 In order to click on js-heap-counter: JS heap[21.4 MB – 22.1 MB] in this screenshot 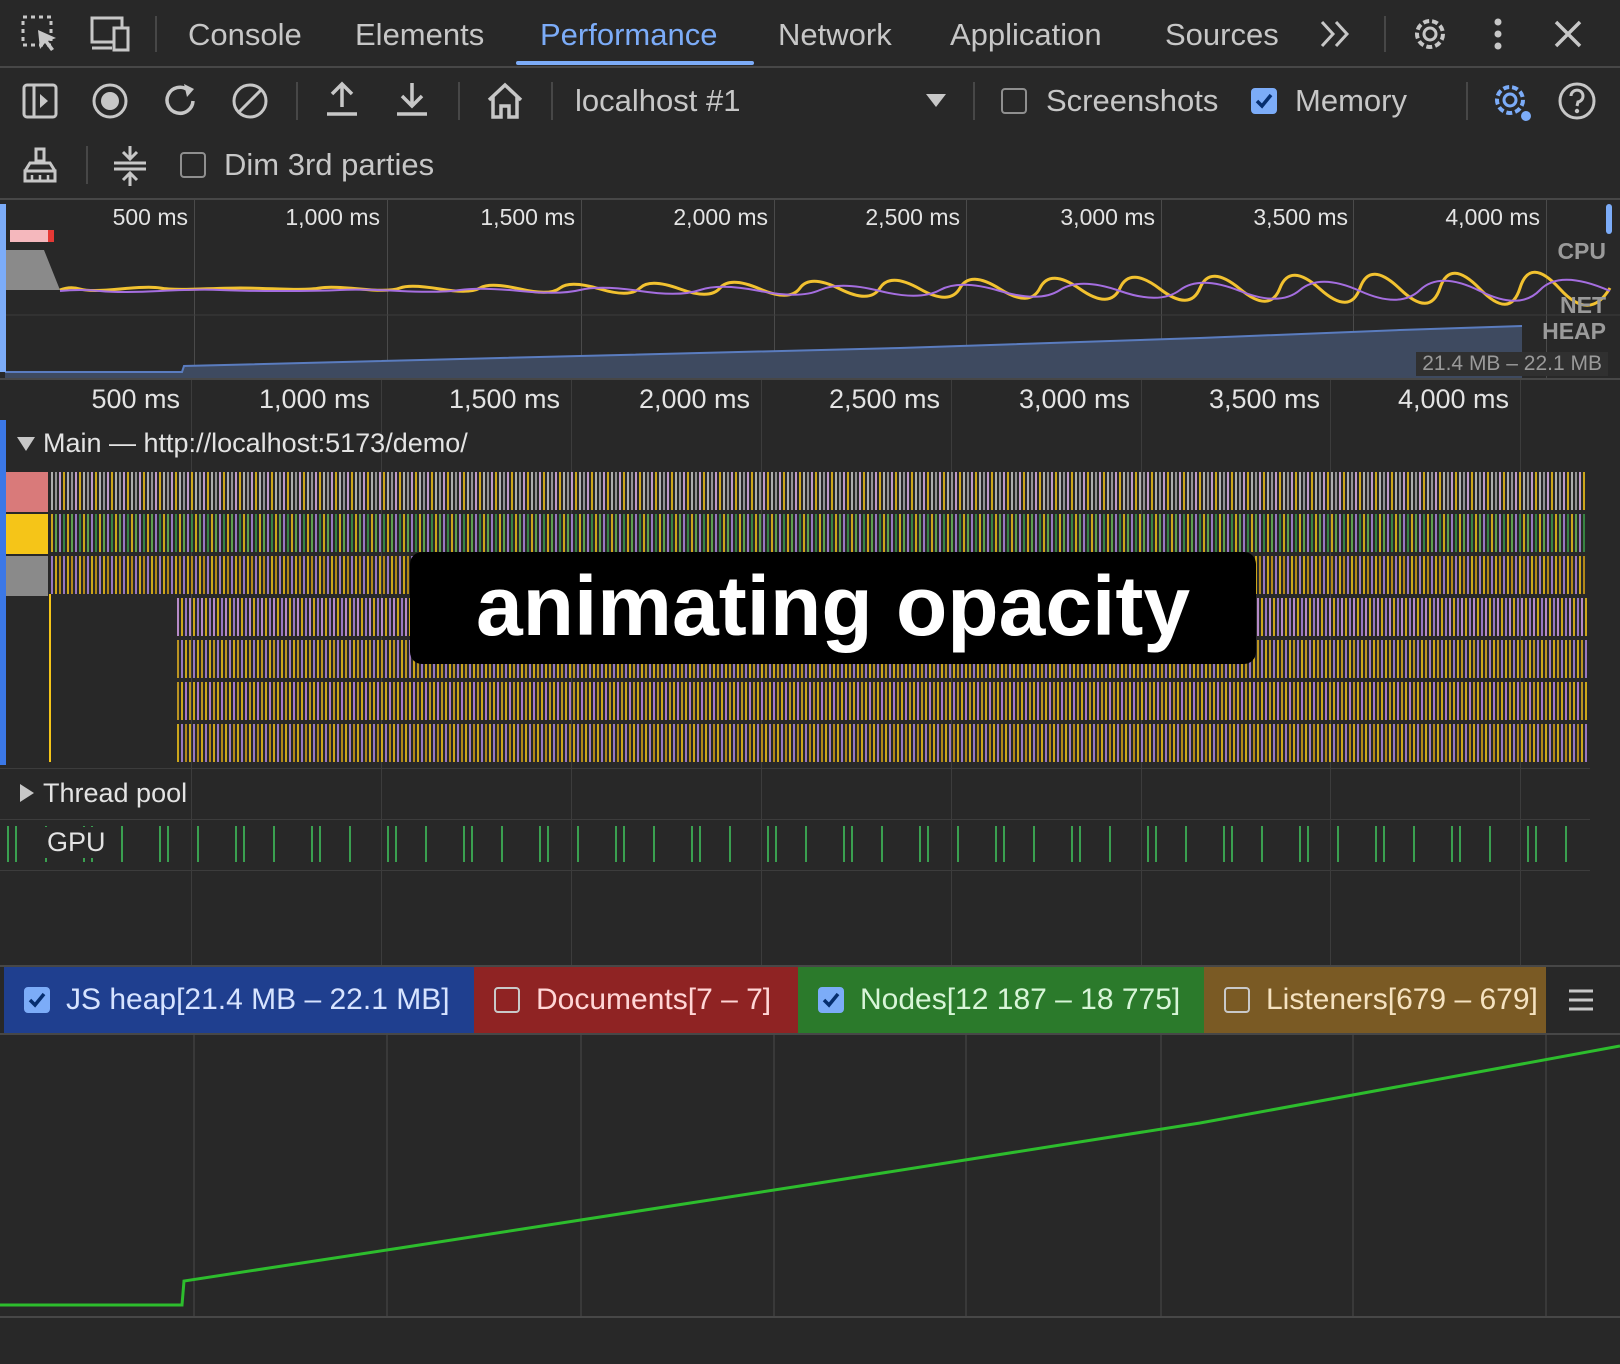, I will do `click(239, 1000)`.